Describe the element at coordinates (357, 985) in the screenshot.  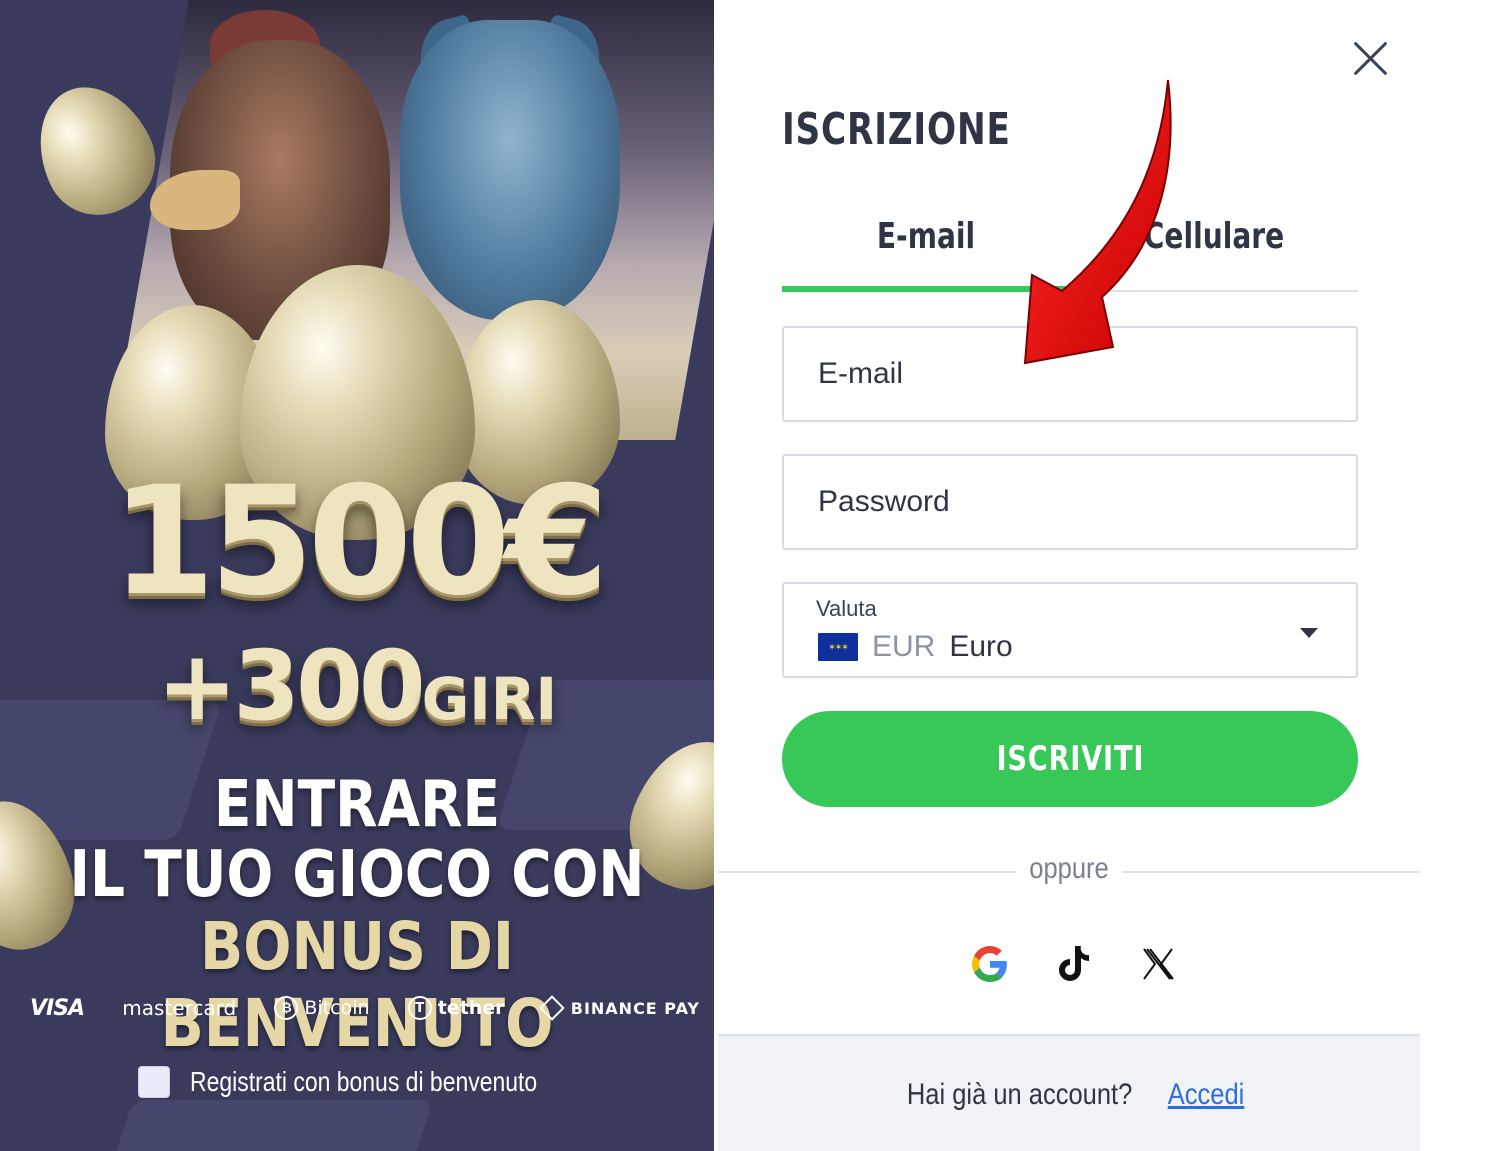
I see `promo-headline-3: BONUS DI BENVENUTO` at that location.